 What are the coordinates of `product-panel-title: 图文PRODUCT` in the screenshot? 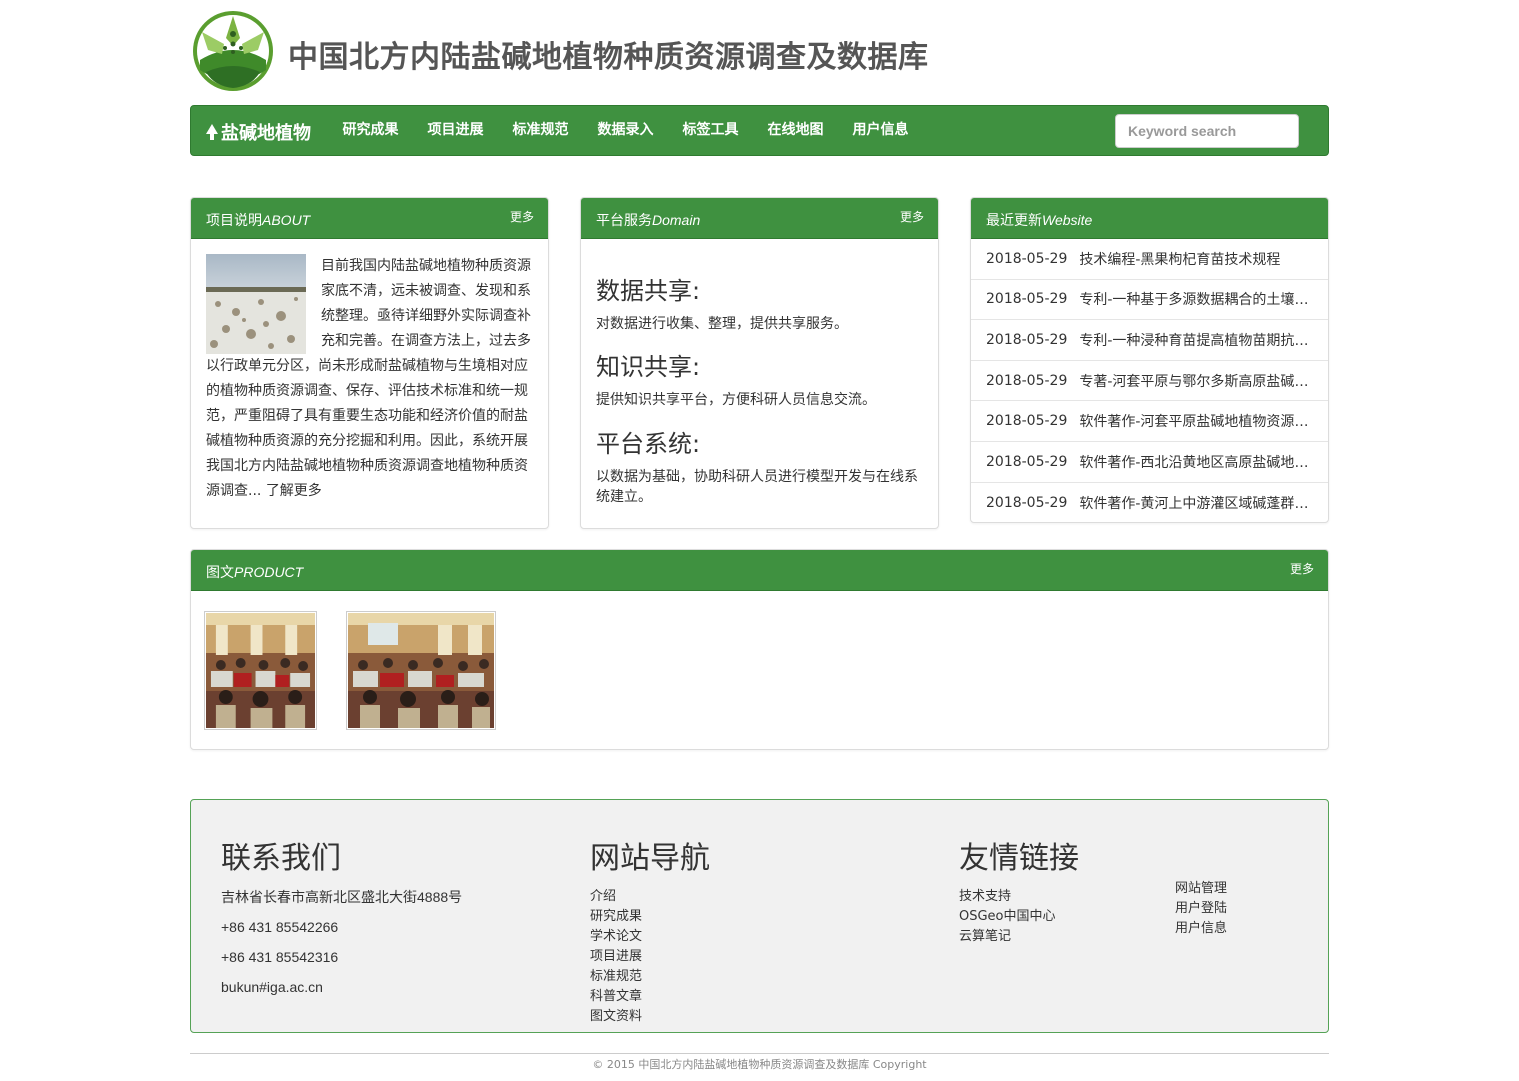 It's located at (254, 572).